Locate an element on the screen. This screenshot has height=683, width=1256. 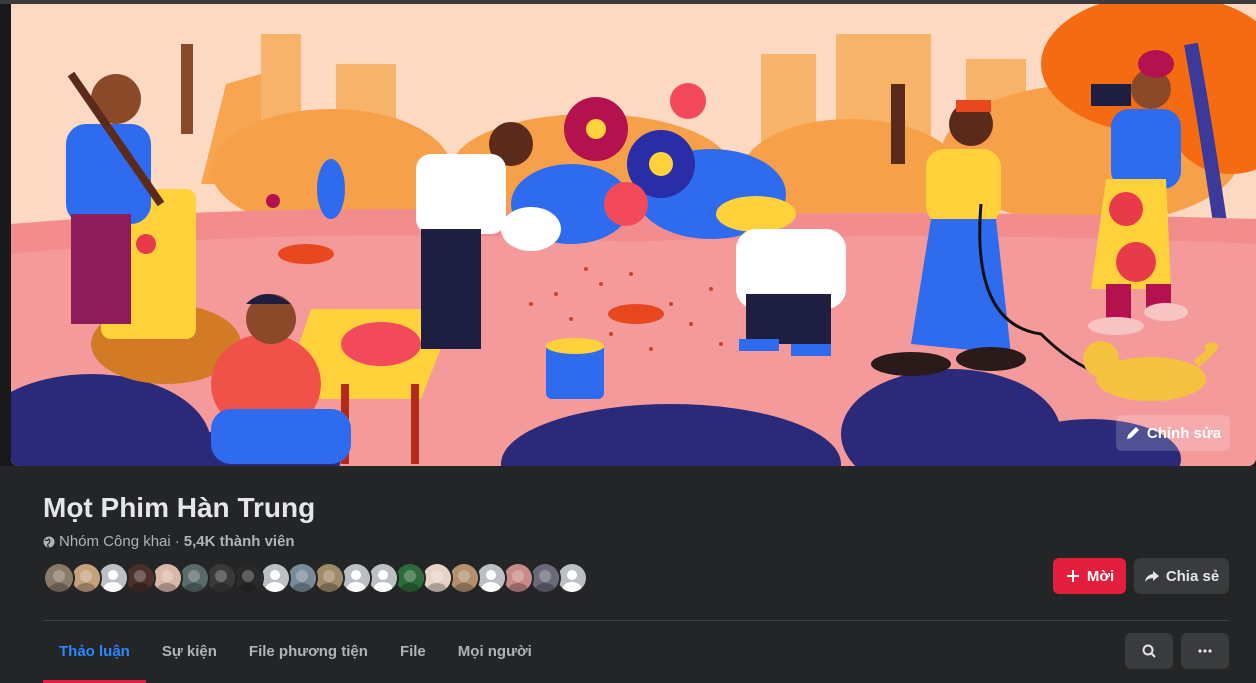
header-divider is located at coordinates (636, 620).